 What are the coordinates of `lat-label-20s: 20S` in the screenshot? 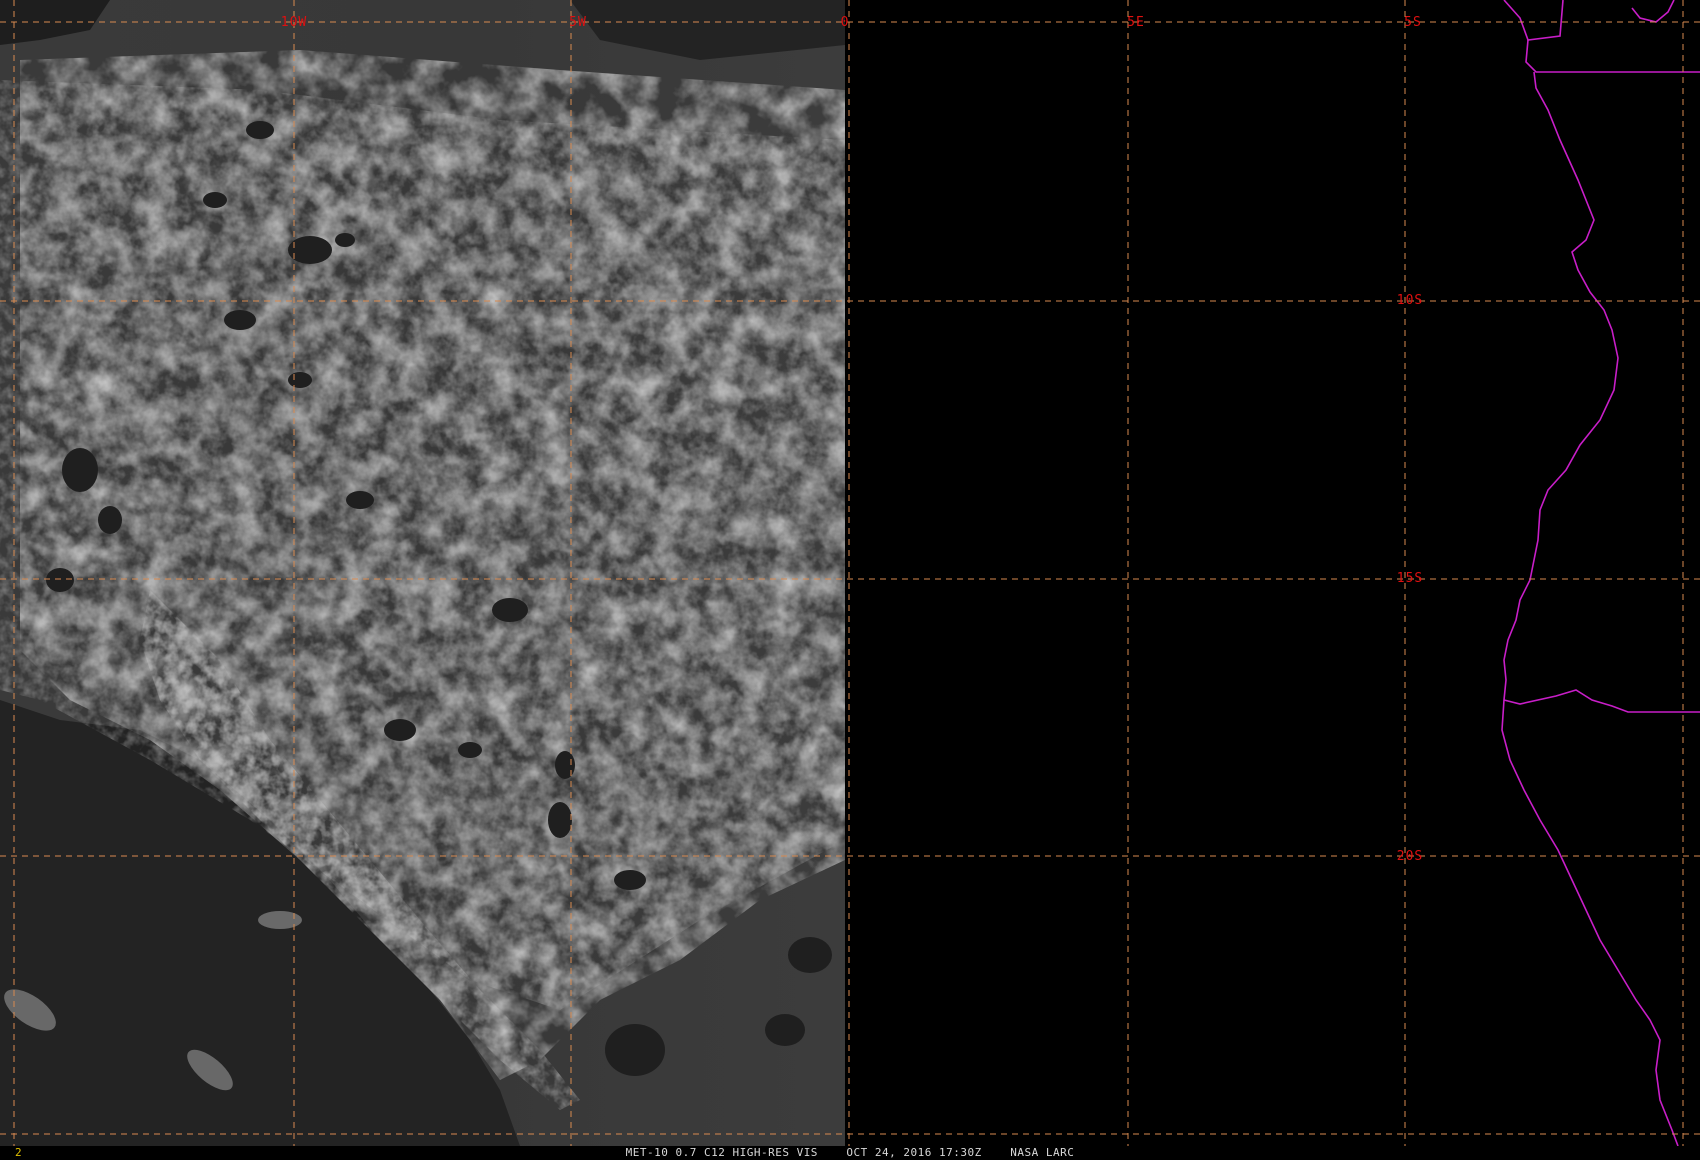 It's located at (1410, 856).